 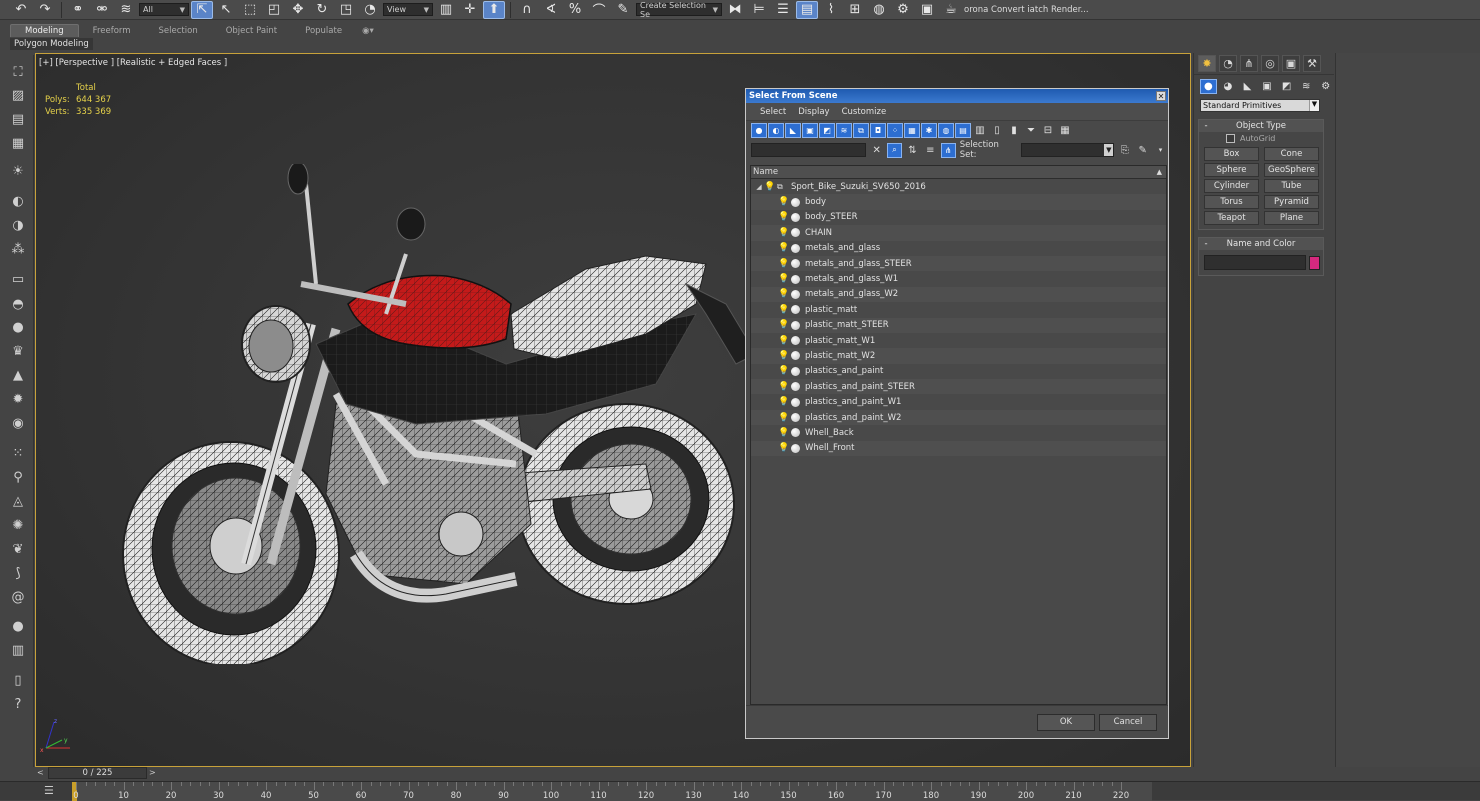 I want to click on filter-shapes-icon: ◐, so click(x=776, y=130).